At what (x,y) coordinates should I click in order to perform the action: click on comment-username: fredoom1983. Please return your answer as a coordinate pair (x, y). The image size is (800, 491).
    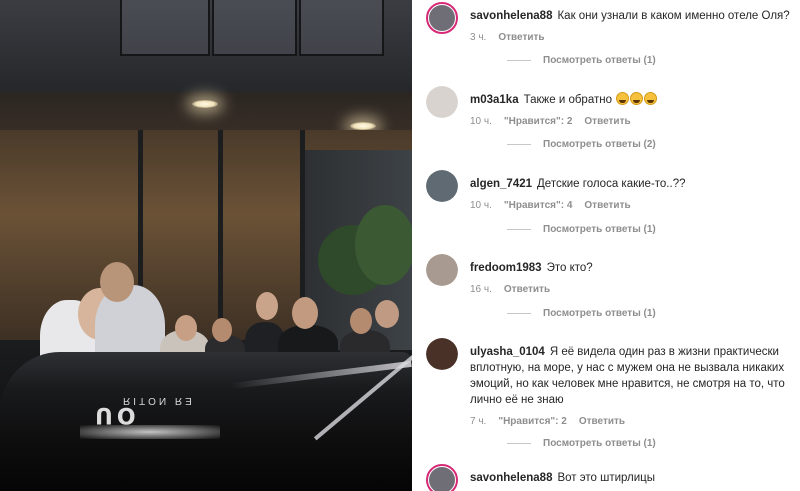
    Looking at the image, I should click on (506, 268).